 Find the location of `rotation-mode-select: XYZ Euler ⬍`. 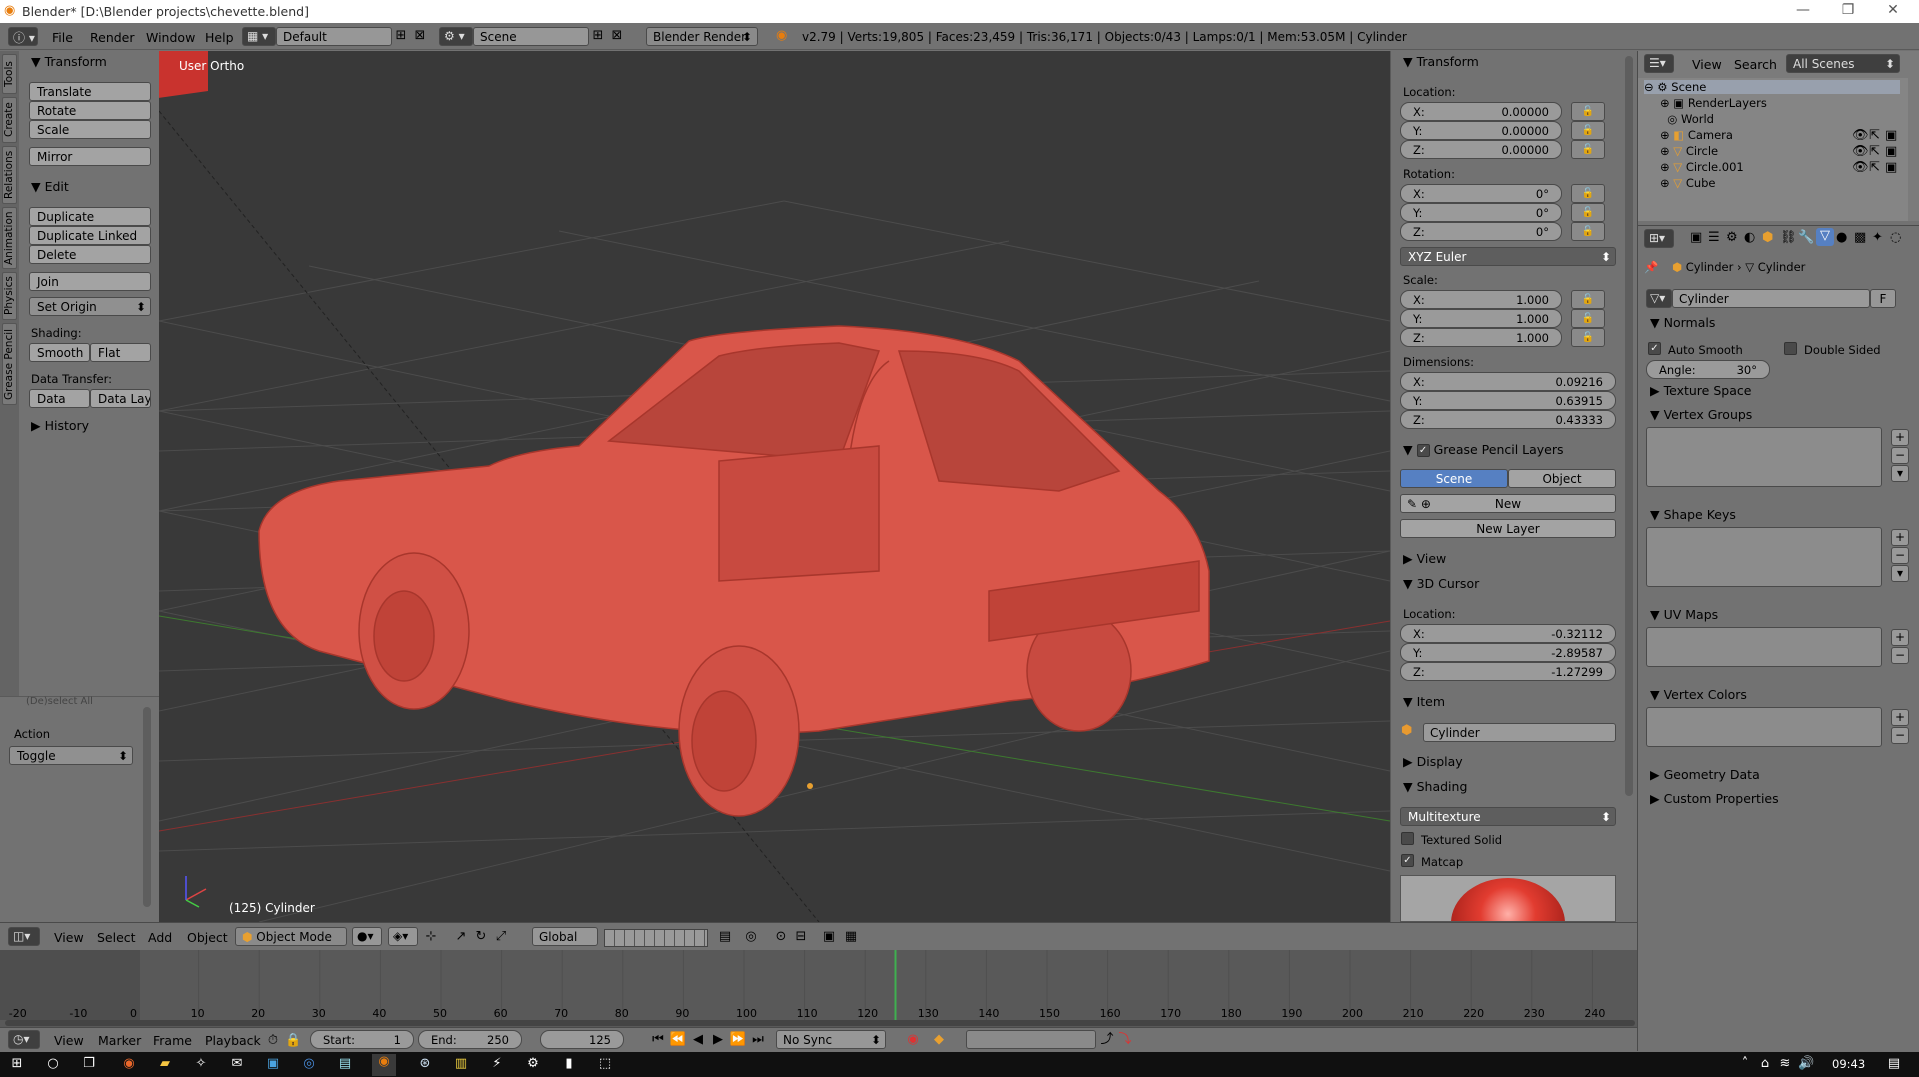

rotation-mode-select: XYZ Euler ⬍ is located at coordinates (1508, 256).